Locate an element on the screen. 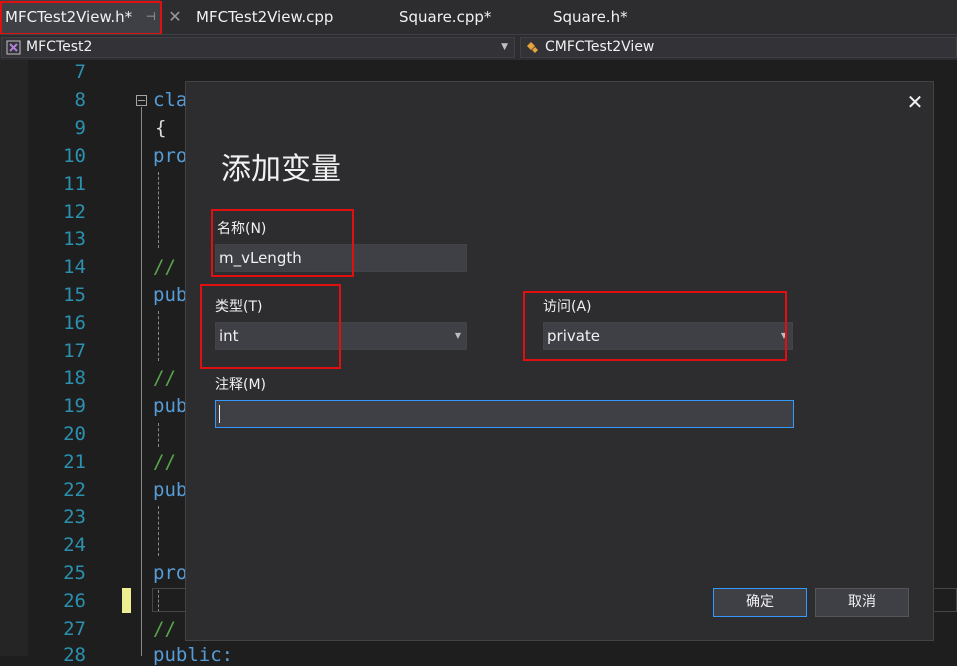 The height and width of the screenshot is (666, 957). navigation-bar: MFCTest2 ▼ CMFCTest2View is located at coordinates (478, 47).